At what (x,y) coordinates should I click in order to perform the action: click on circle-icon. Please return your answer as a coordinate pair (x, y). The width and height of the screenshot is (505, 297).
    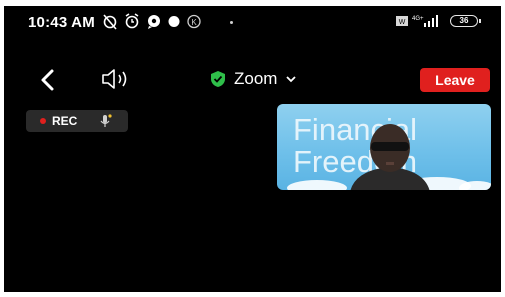
    Looking at the image, I should click on (174, 21).